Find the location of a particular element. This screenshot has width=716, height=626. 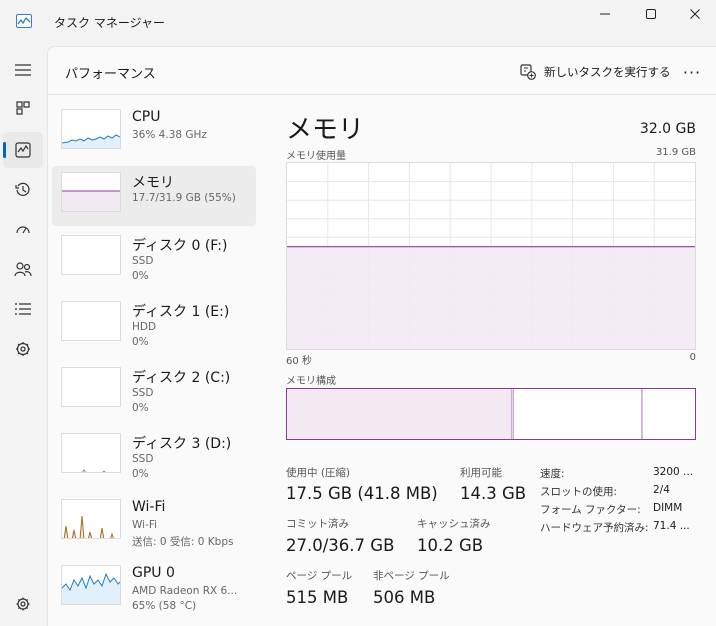

speedometer-icon is located at coordinates (23, 230).